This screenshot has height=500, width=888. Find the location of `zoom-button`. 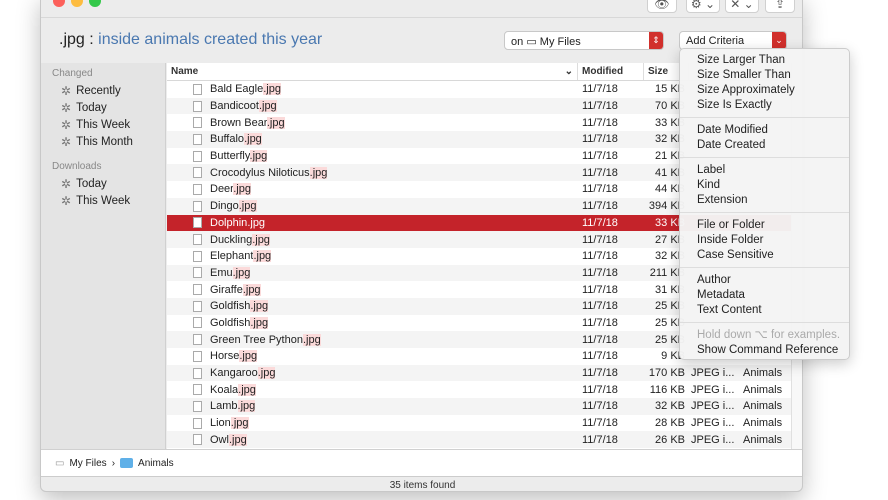

zoom-button is located at coordinates (95, 3).